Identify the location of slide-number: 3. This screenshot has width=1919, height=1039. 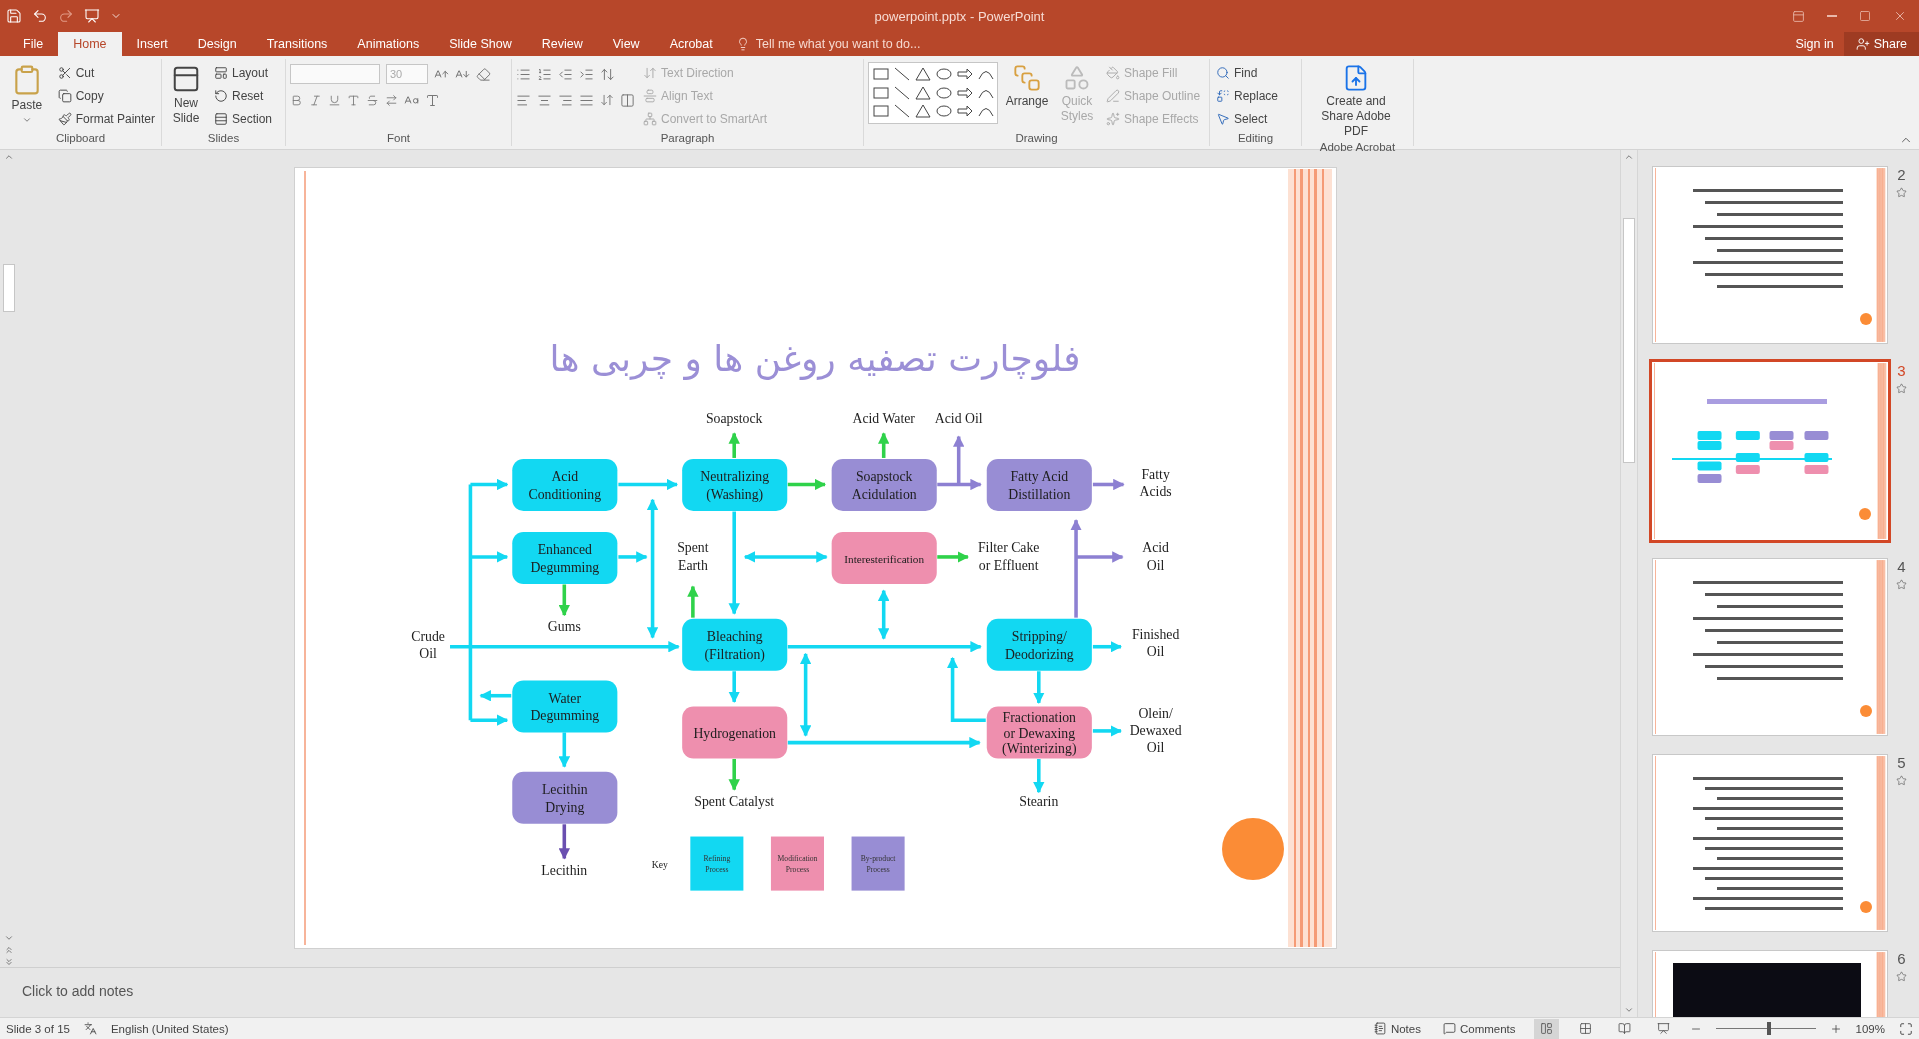
(1901, 370).